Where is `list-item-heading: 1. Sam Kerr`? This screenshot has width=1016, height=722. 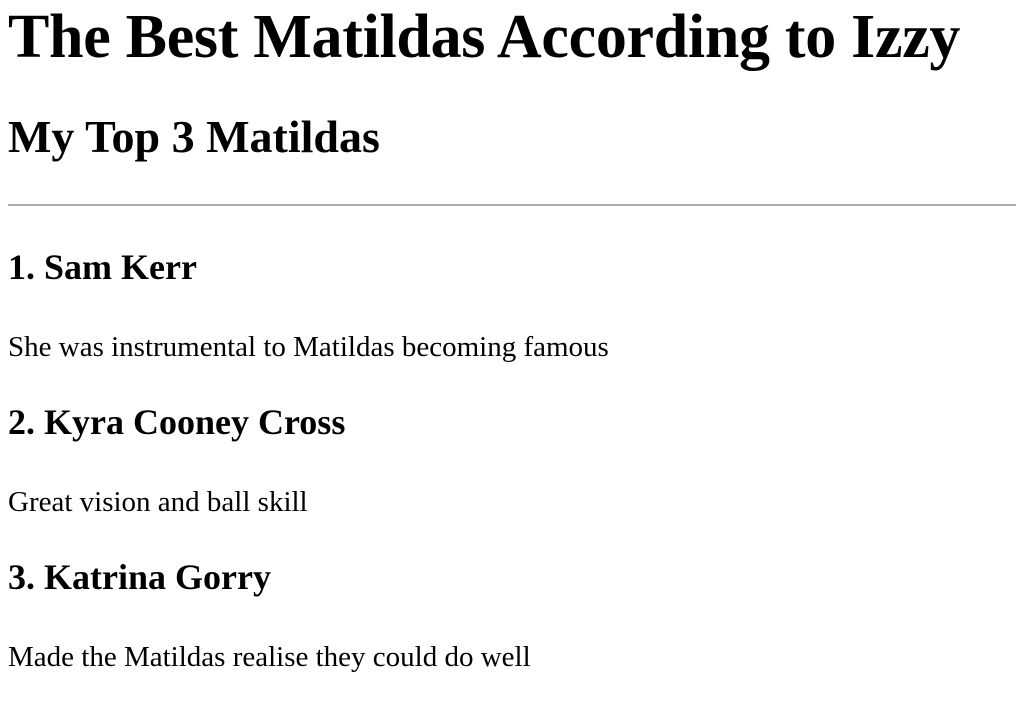 list-item-heading: 1. Sam Kerr is located at coordinates (512, 267).